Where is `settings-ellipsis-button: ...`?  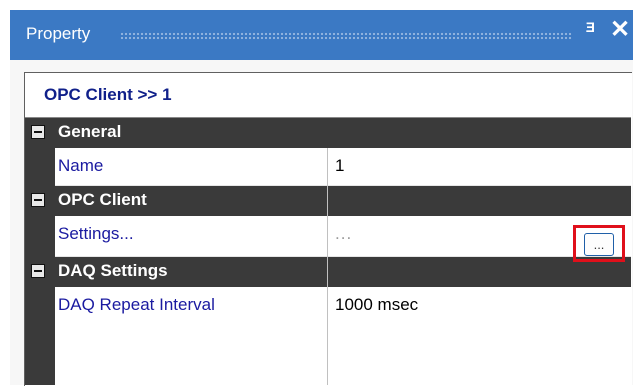
settings-ellipsis-button: ... is located at coordinates (599, 244).